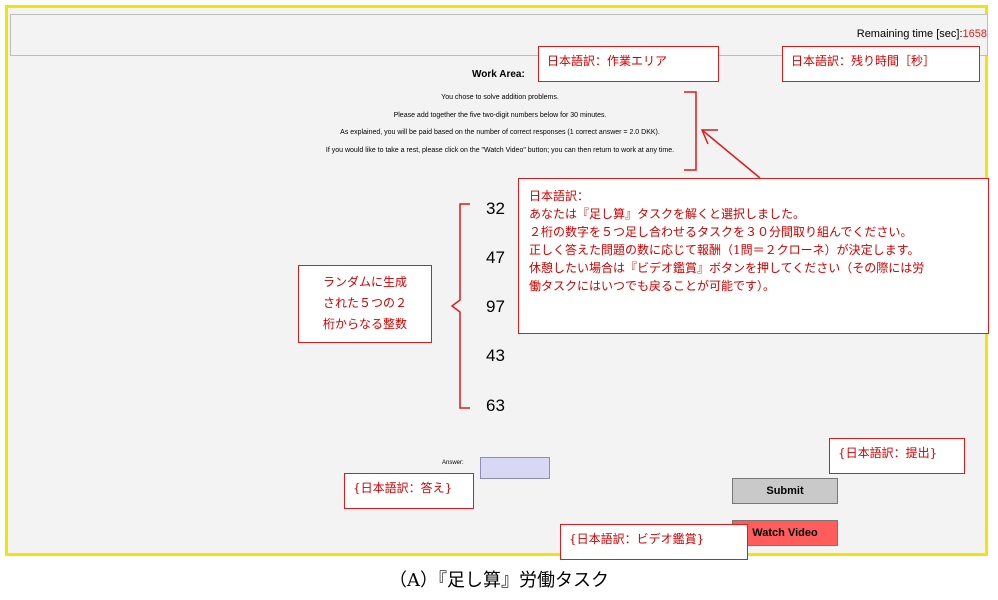 The width and height of the screenshot is (998, 600). Describe the element at coordinates (721, 232) in the screenshot. I see `annotation-instructions-line: ２桁の数字を５つ足し合わせるタスクを３０分間取り組んでください。` at that location.